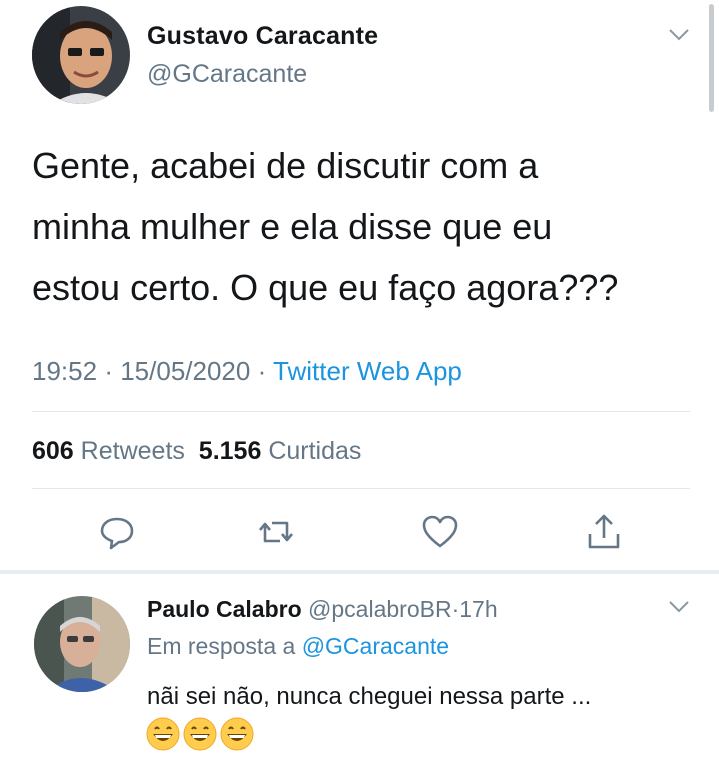 This screenshot has width=719, height=762. What do you see at coordinates (292, 226) in the screenshot?
I see `tweet-text-line: minha mulher e ela disse que eu` at bounding box center [292, 226].